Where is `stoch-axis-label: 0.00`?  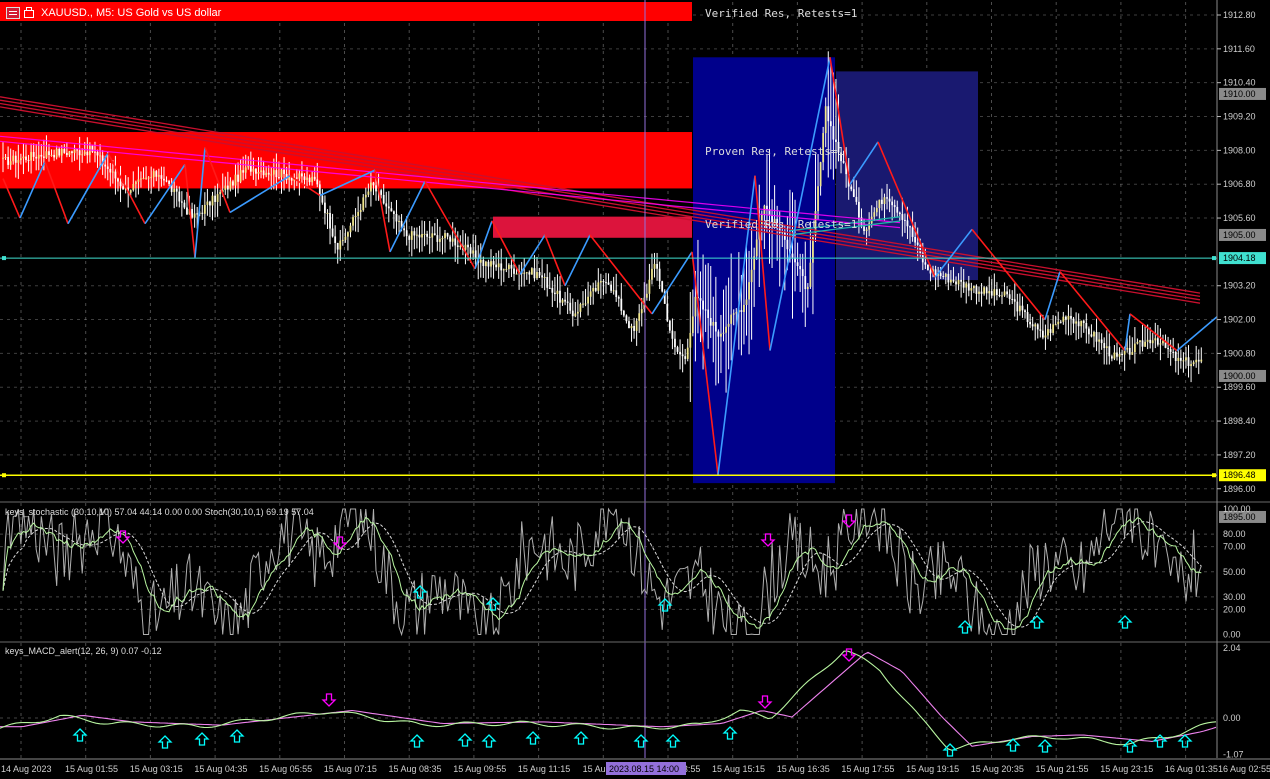
stoch-axis-label: 0.00 is located at coordinates (1232, 635).